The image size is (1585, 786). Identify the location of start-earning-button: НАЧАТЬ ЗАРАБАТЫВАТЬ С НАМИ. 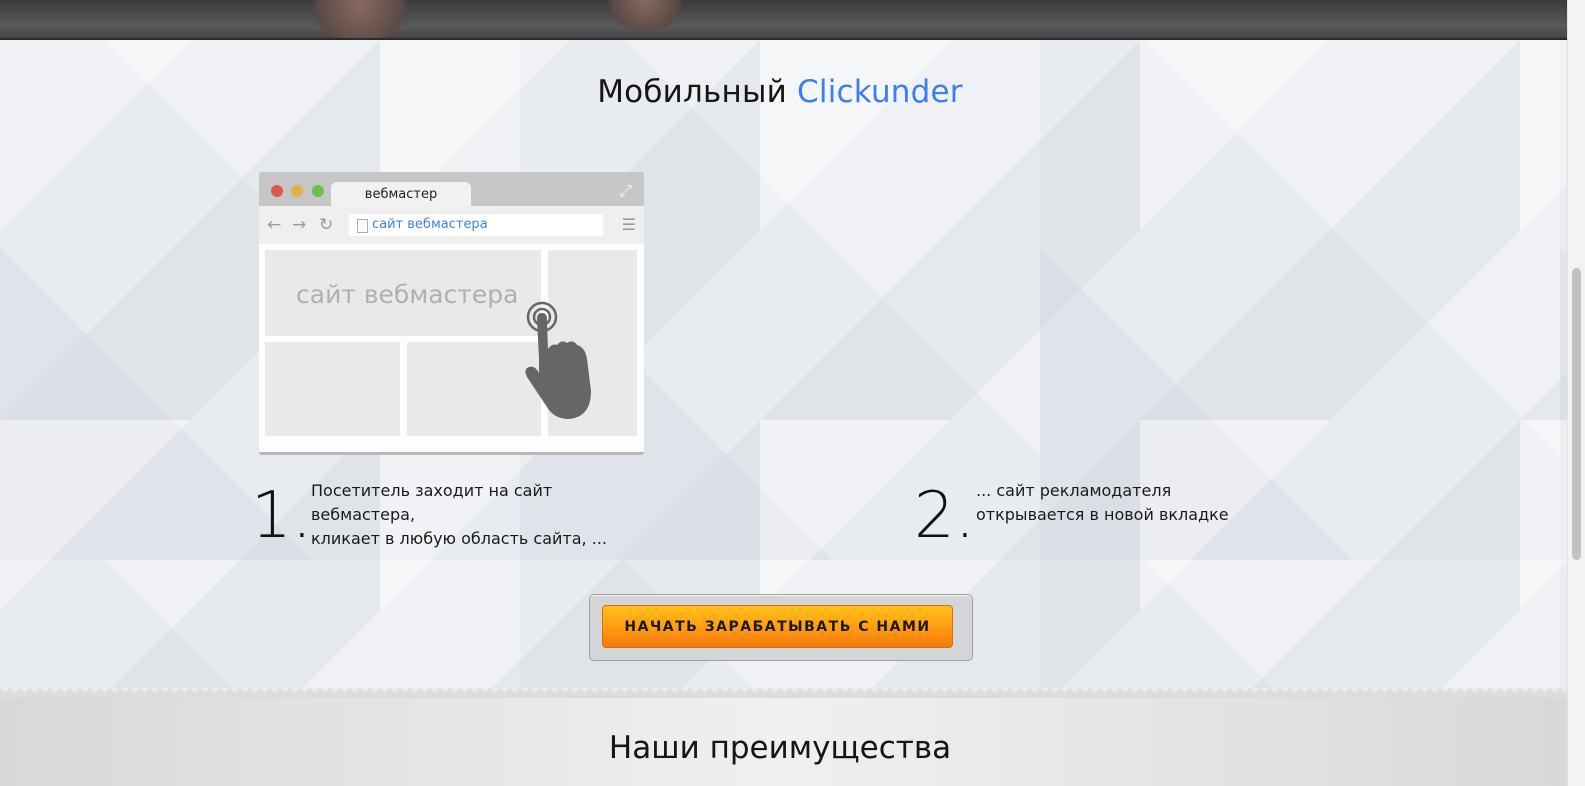
(777, 626).